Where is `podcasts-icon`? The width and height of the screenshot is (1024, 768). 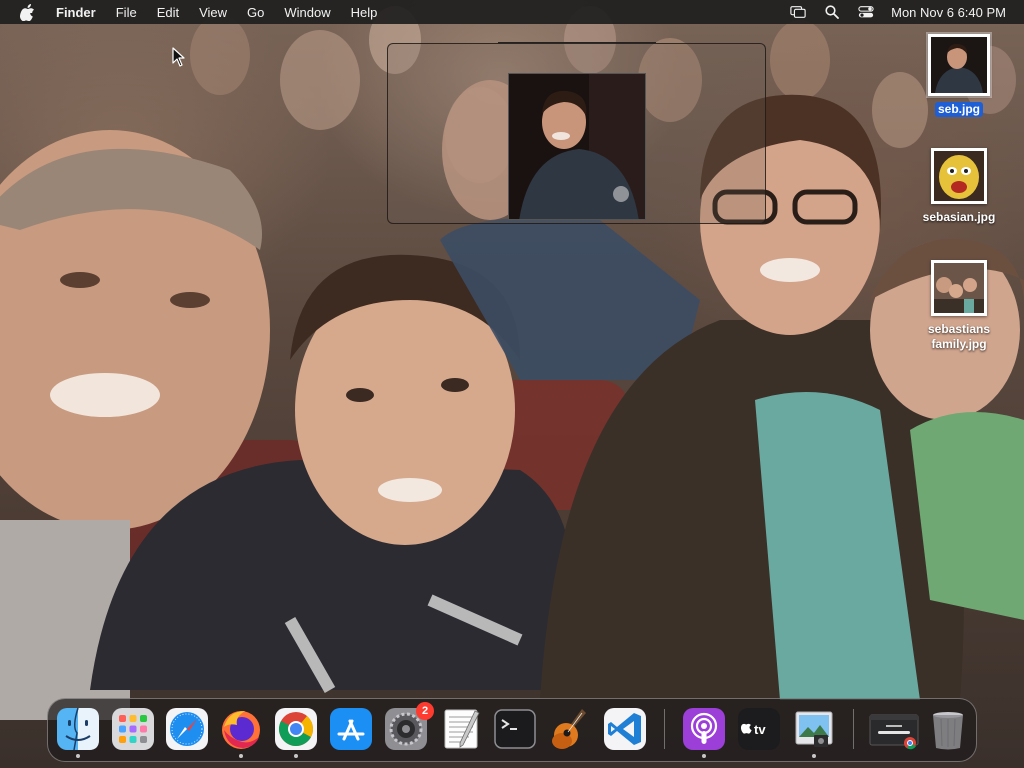 podcasts-icon is located at coordinates (704, 729).